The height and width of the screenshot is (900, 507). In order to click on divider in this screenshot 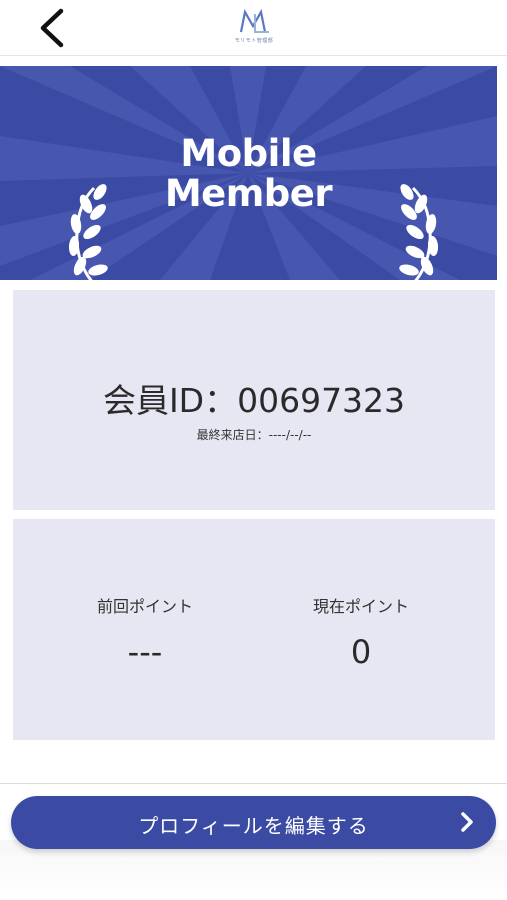, I will do `click(253, 783)`.